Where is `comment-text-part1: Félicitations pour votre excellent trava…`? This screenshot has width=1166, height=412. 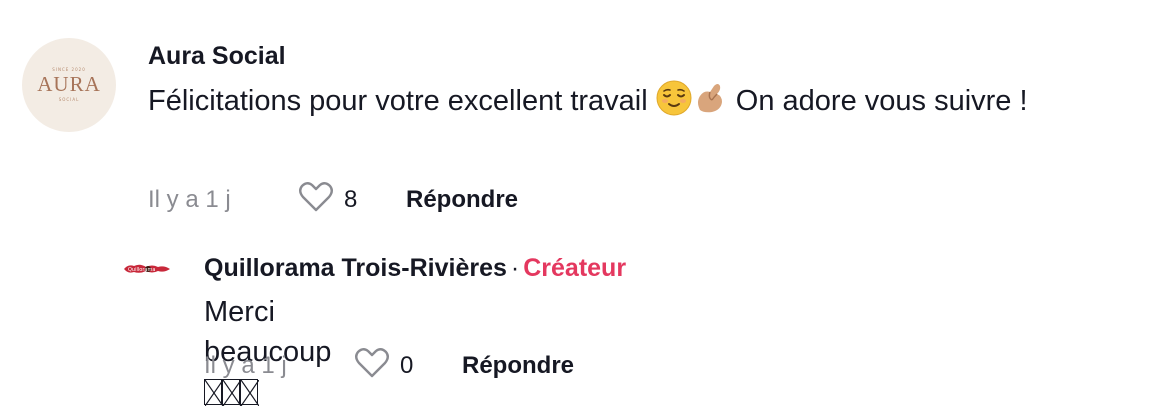 comment-text-part1: Félicitations pour votre excellent trava… is located at coordinates (402, 101).